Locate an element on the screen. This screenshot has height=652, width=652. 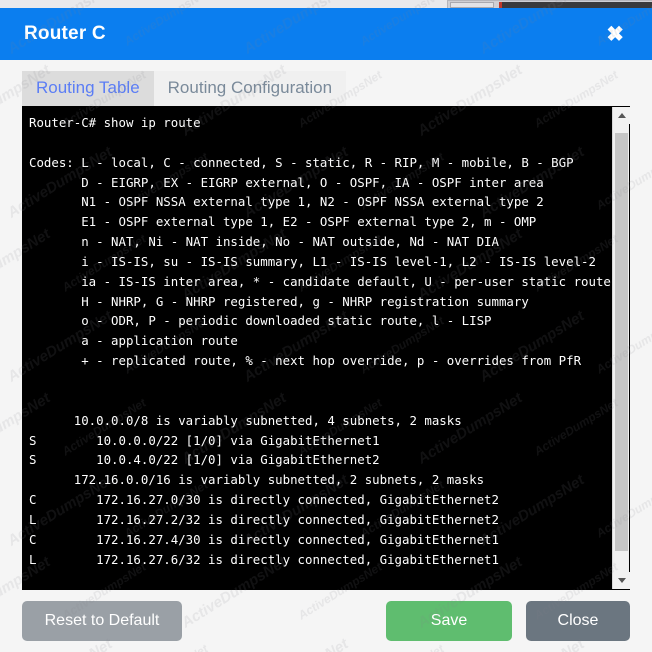
tab-bar: Routing Table Routing Configuration is located at coordinates (326, 83).